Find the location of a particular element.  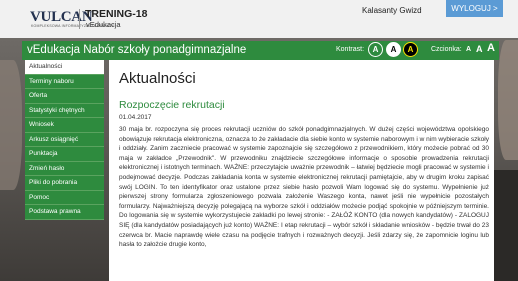

font-medium-button: A is located at coordinates (479, 49).